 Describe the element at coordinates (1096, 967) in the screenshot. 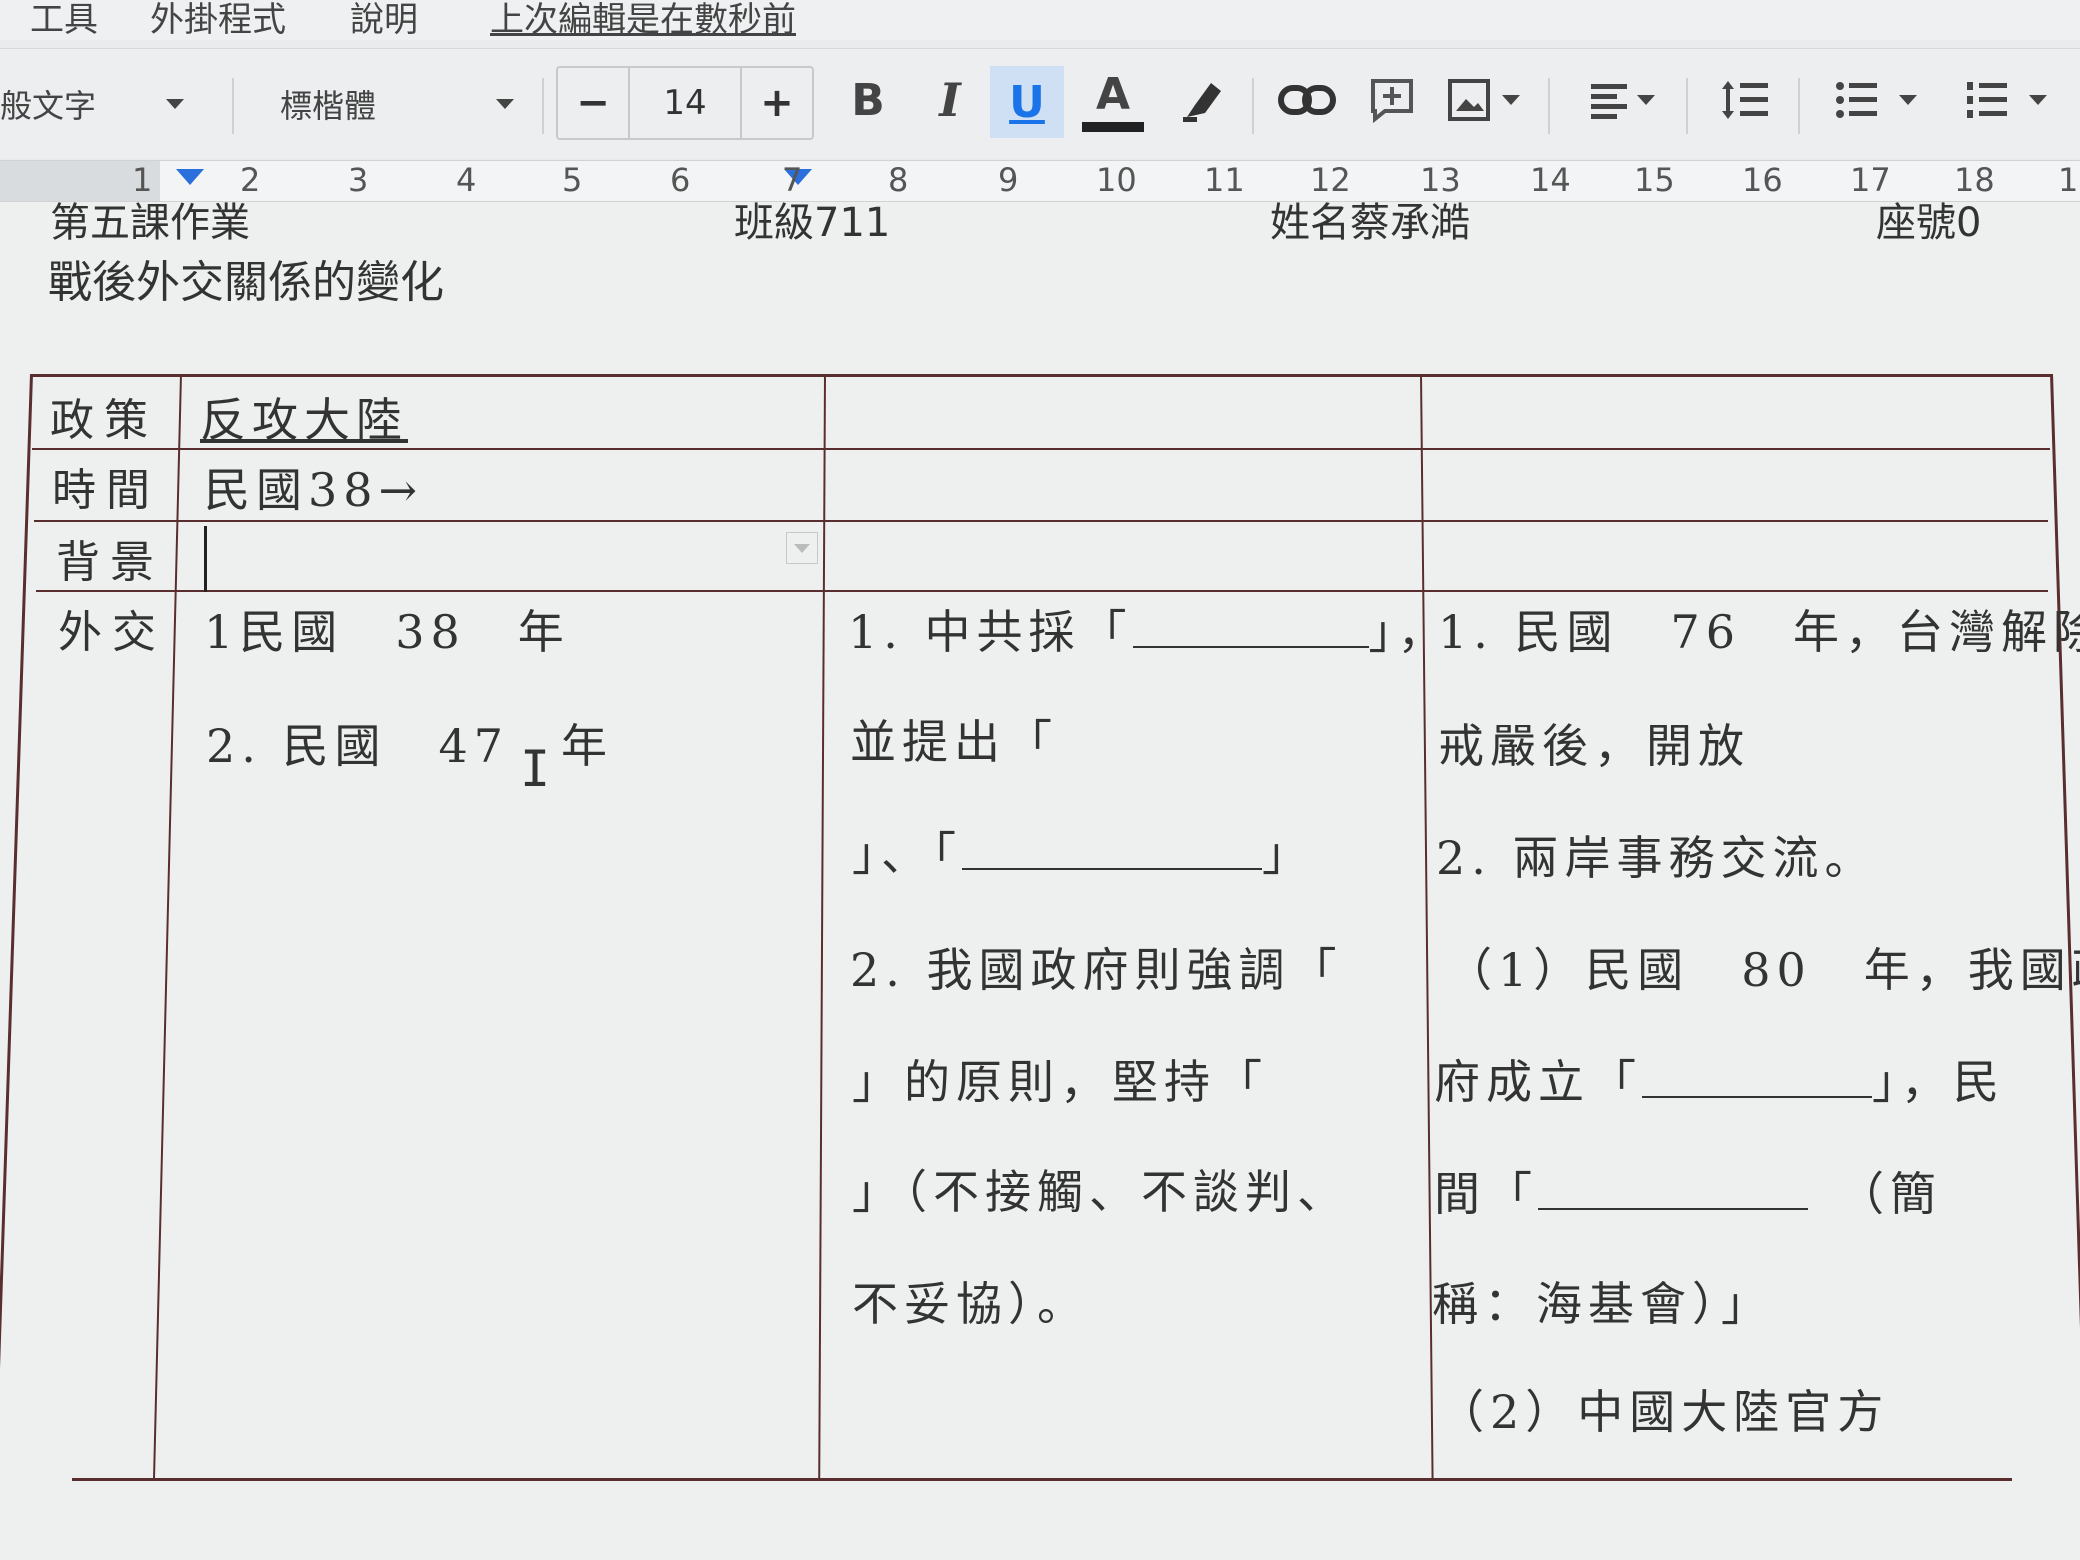

I see `diplomacy-col2-line4: 2. 我國政府則強調「` at that location.